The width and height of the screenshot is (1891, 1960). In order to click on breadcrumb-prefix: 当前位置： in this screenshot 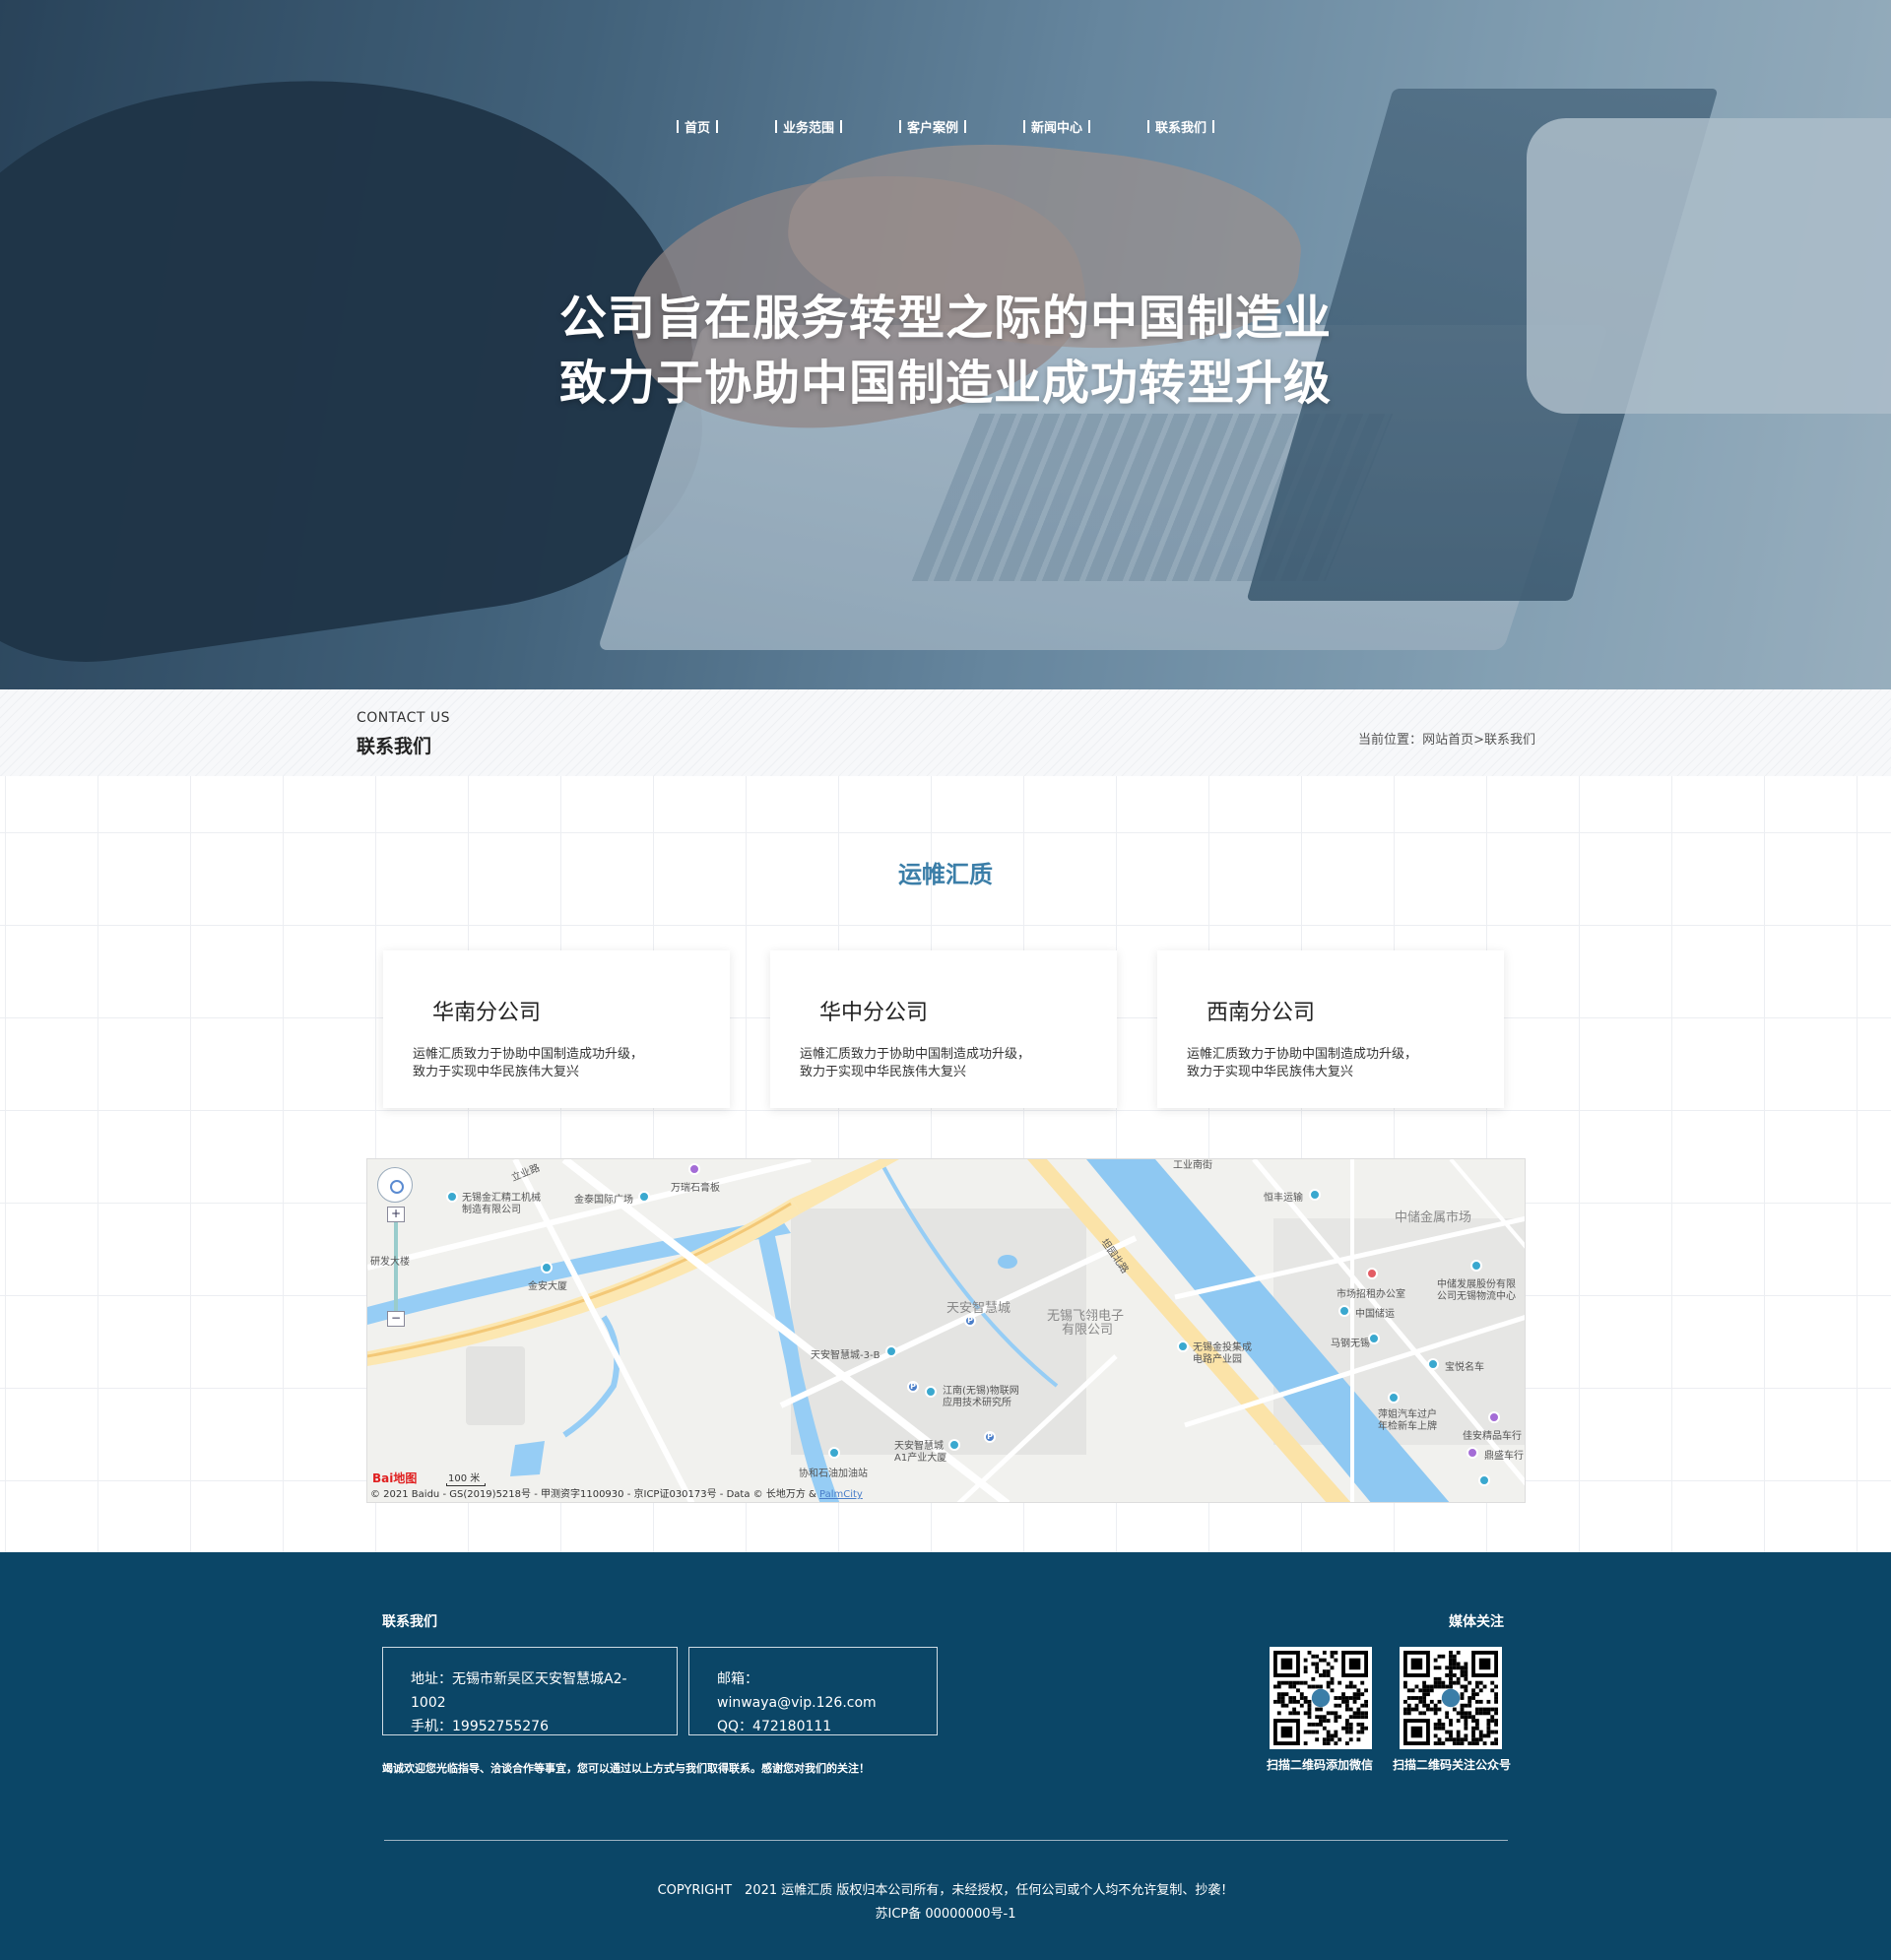, I will do `click(1390, 740)`.